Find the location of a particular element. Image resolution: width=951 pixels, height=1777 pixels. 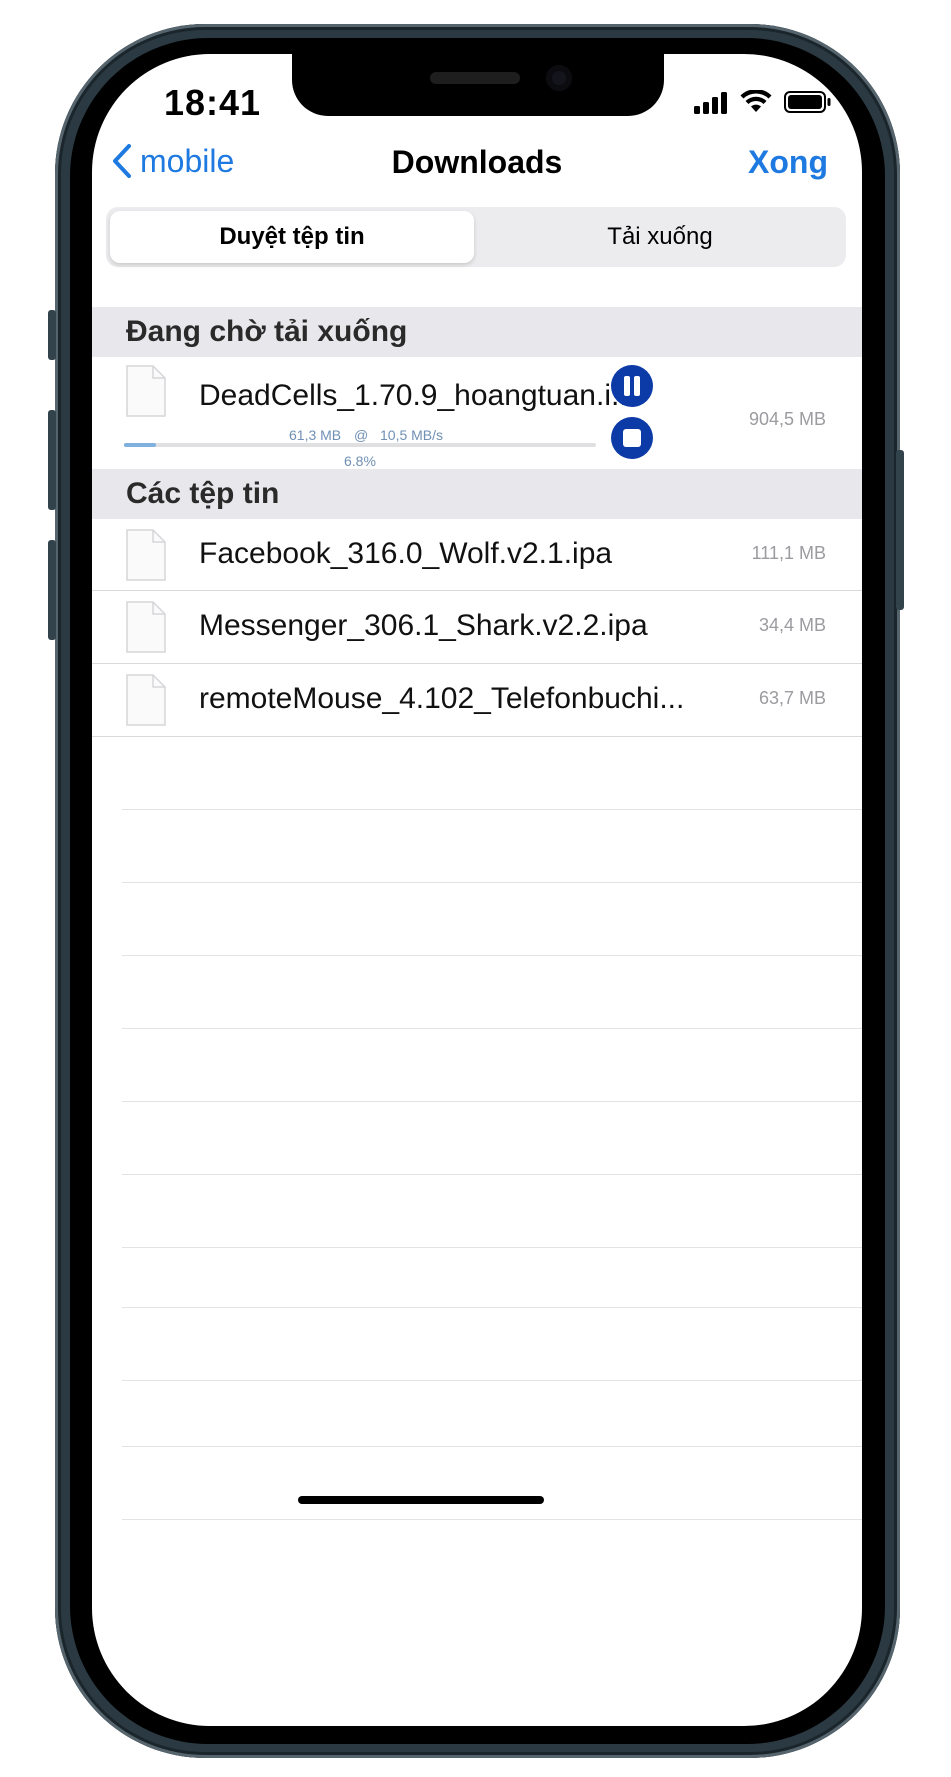

segment-browse-files: Duyệt tệp tin is located at coordinates (292, 237).